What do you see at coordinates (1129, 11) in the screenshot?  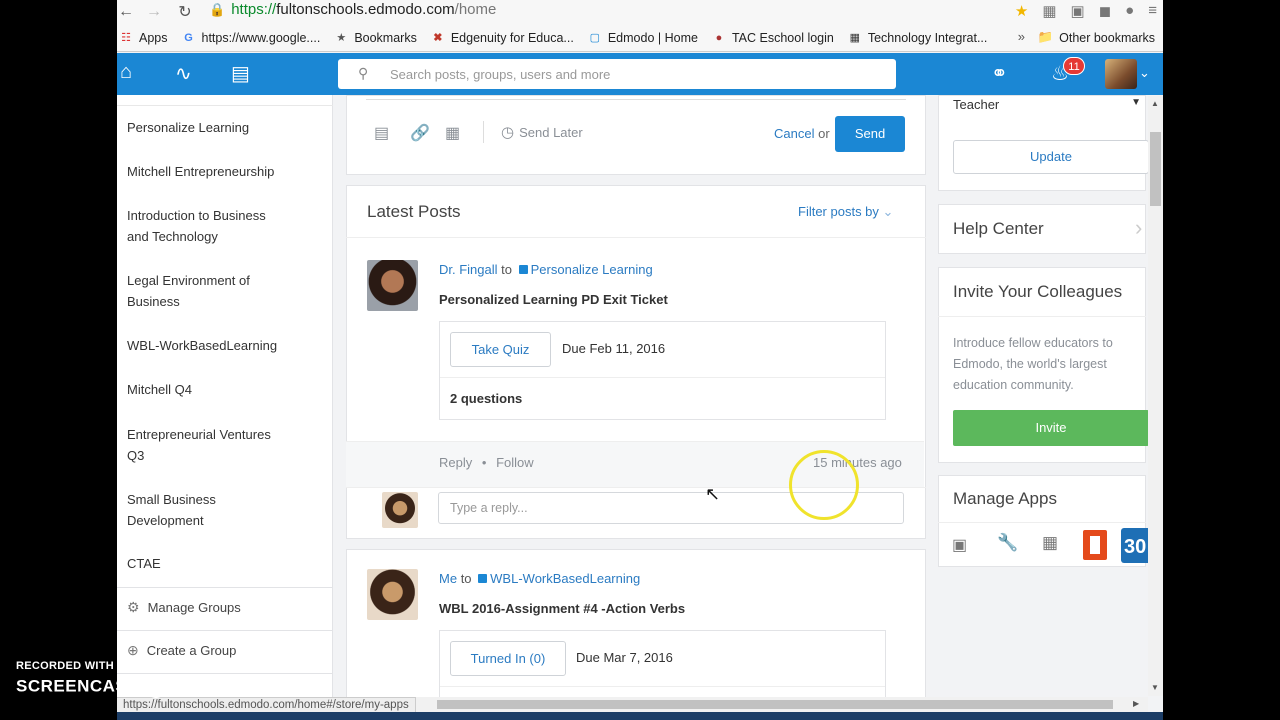 I see `lightbulb-icon: ●` at bounding box center [1129, 11].